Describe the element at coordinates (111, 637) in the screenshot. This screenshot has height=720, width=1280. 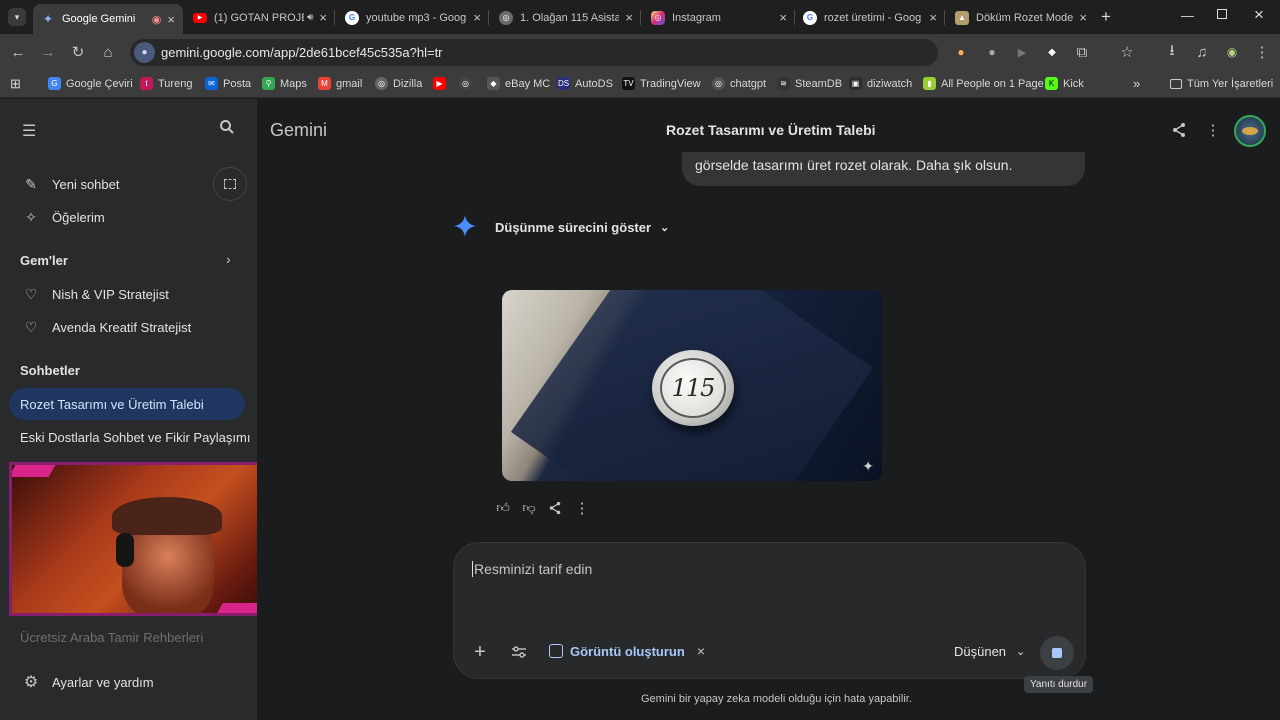
I see `chat-item: Ücretsiz Araba Tamir Rehberleri` at that location.